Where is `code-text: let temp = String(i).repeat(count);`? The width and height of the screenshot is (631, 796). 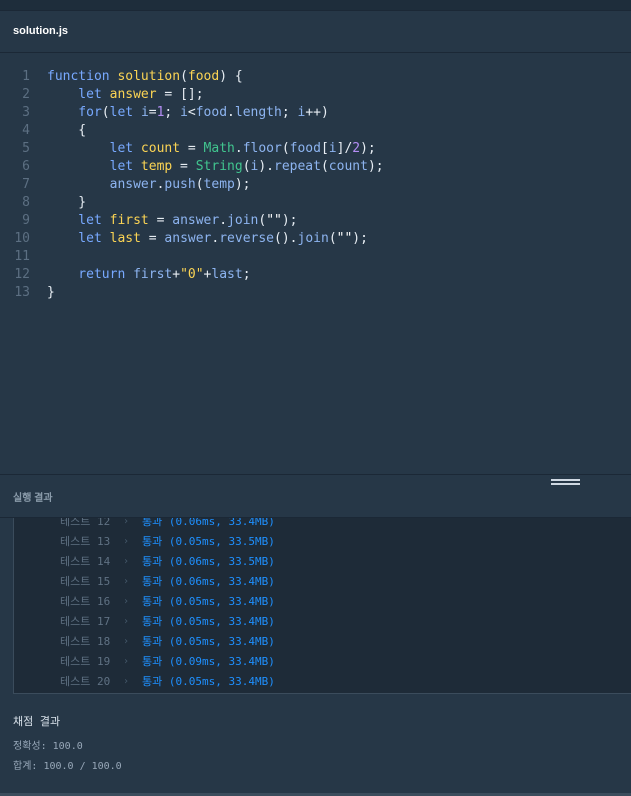
code-text: let temp = String(i).repeat(count); is located at coordinates (215, 167).